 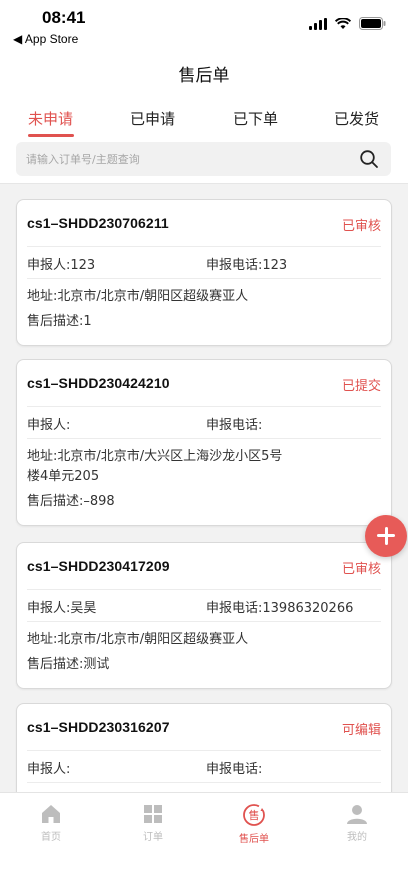 What do you see at coordinates (204, 223) in the screenshot?
I see `card-header: cs1–SHDD230706211 已审核` at bounding box center [204, 223].